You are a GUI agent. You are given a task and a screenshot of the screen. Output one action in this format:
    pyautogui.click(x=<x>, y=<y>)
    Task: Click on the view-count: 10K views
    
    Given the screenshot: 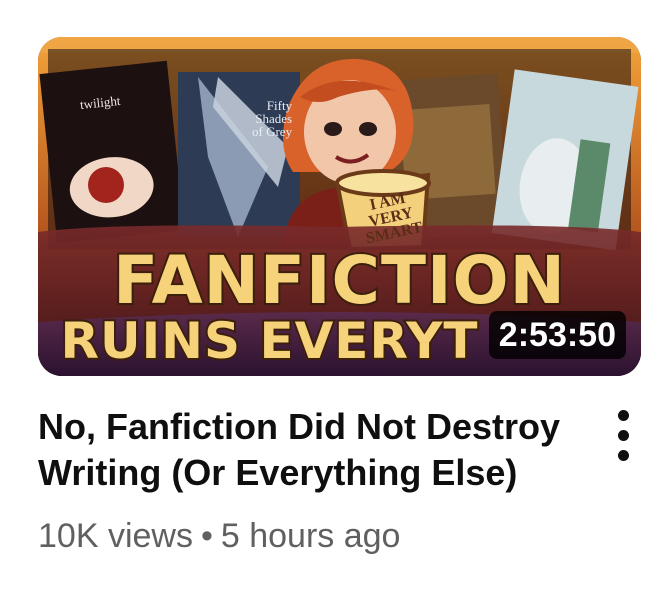 What is the action you would take?
    pyautogui.click(x=115, y=536)
    